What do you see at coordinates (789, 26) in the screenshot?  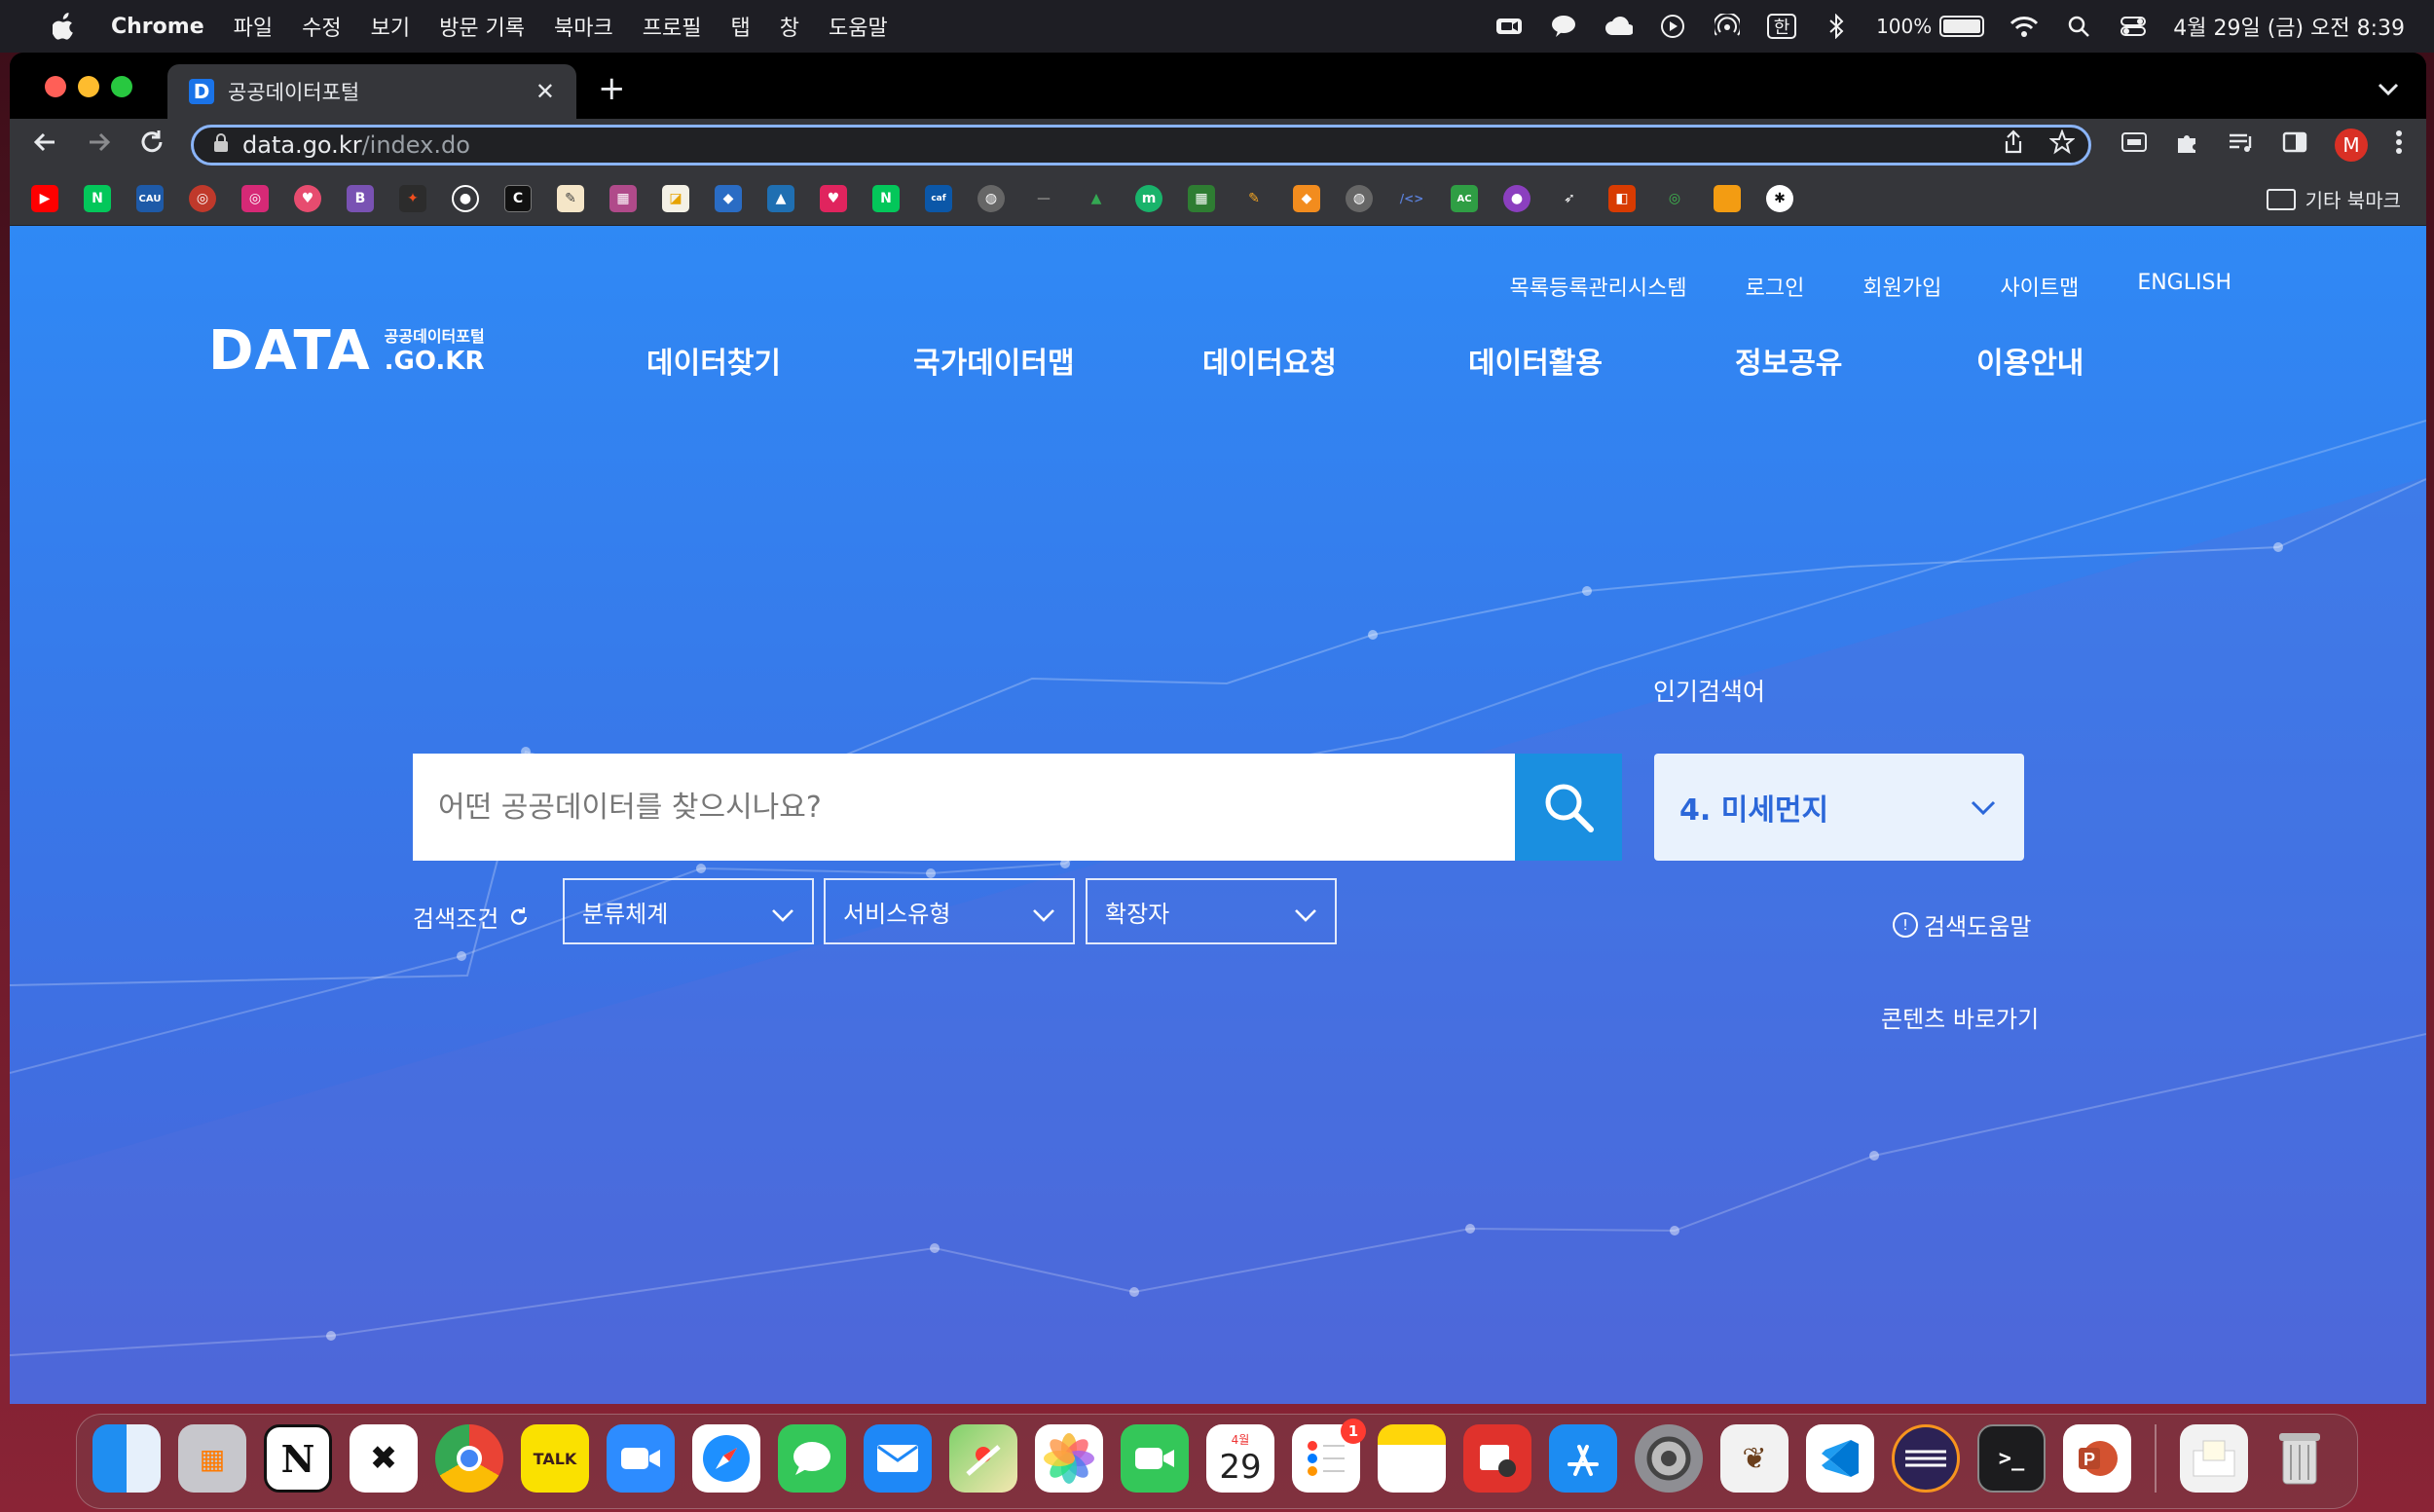 I see `menu-window: 창` at bounding box center [789, 26].